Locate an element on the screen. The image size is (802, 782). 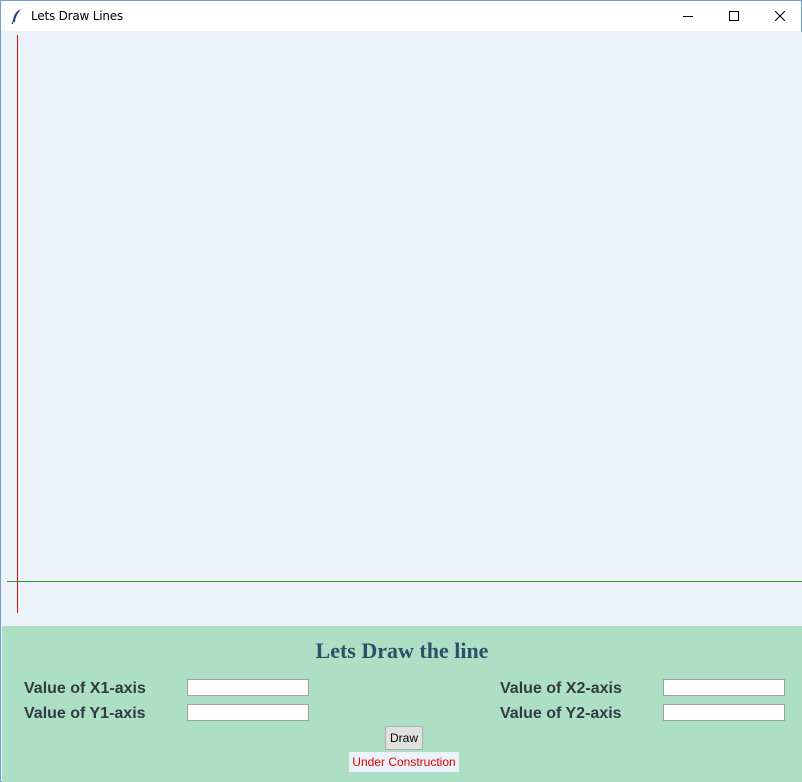
window-title: Lets Draw Lines is located at coordinates (77, 16).